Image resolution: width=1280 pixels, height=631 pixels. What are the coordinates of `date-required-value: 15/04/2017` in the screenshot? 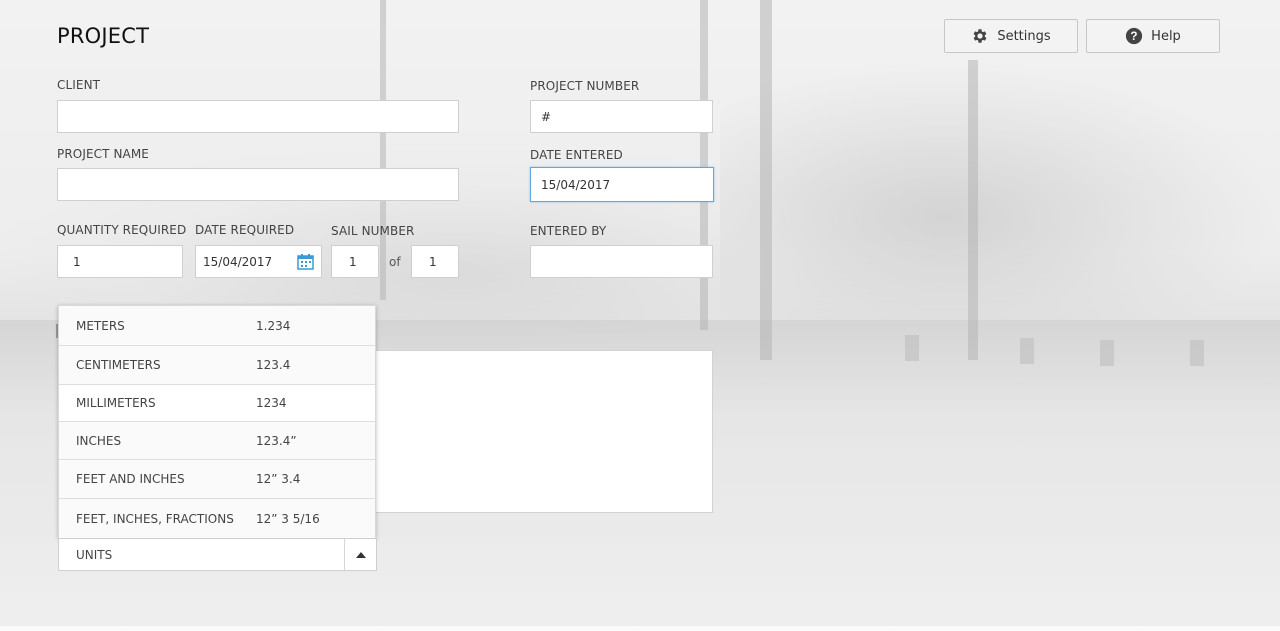 It's located at (238, 261).